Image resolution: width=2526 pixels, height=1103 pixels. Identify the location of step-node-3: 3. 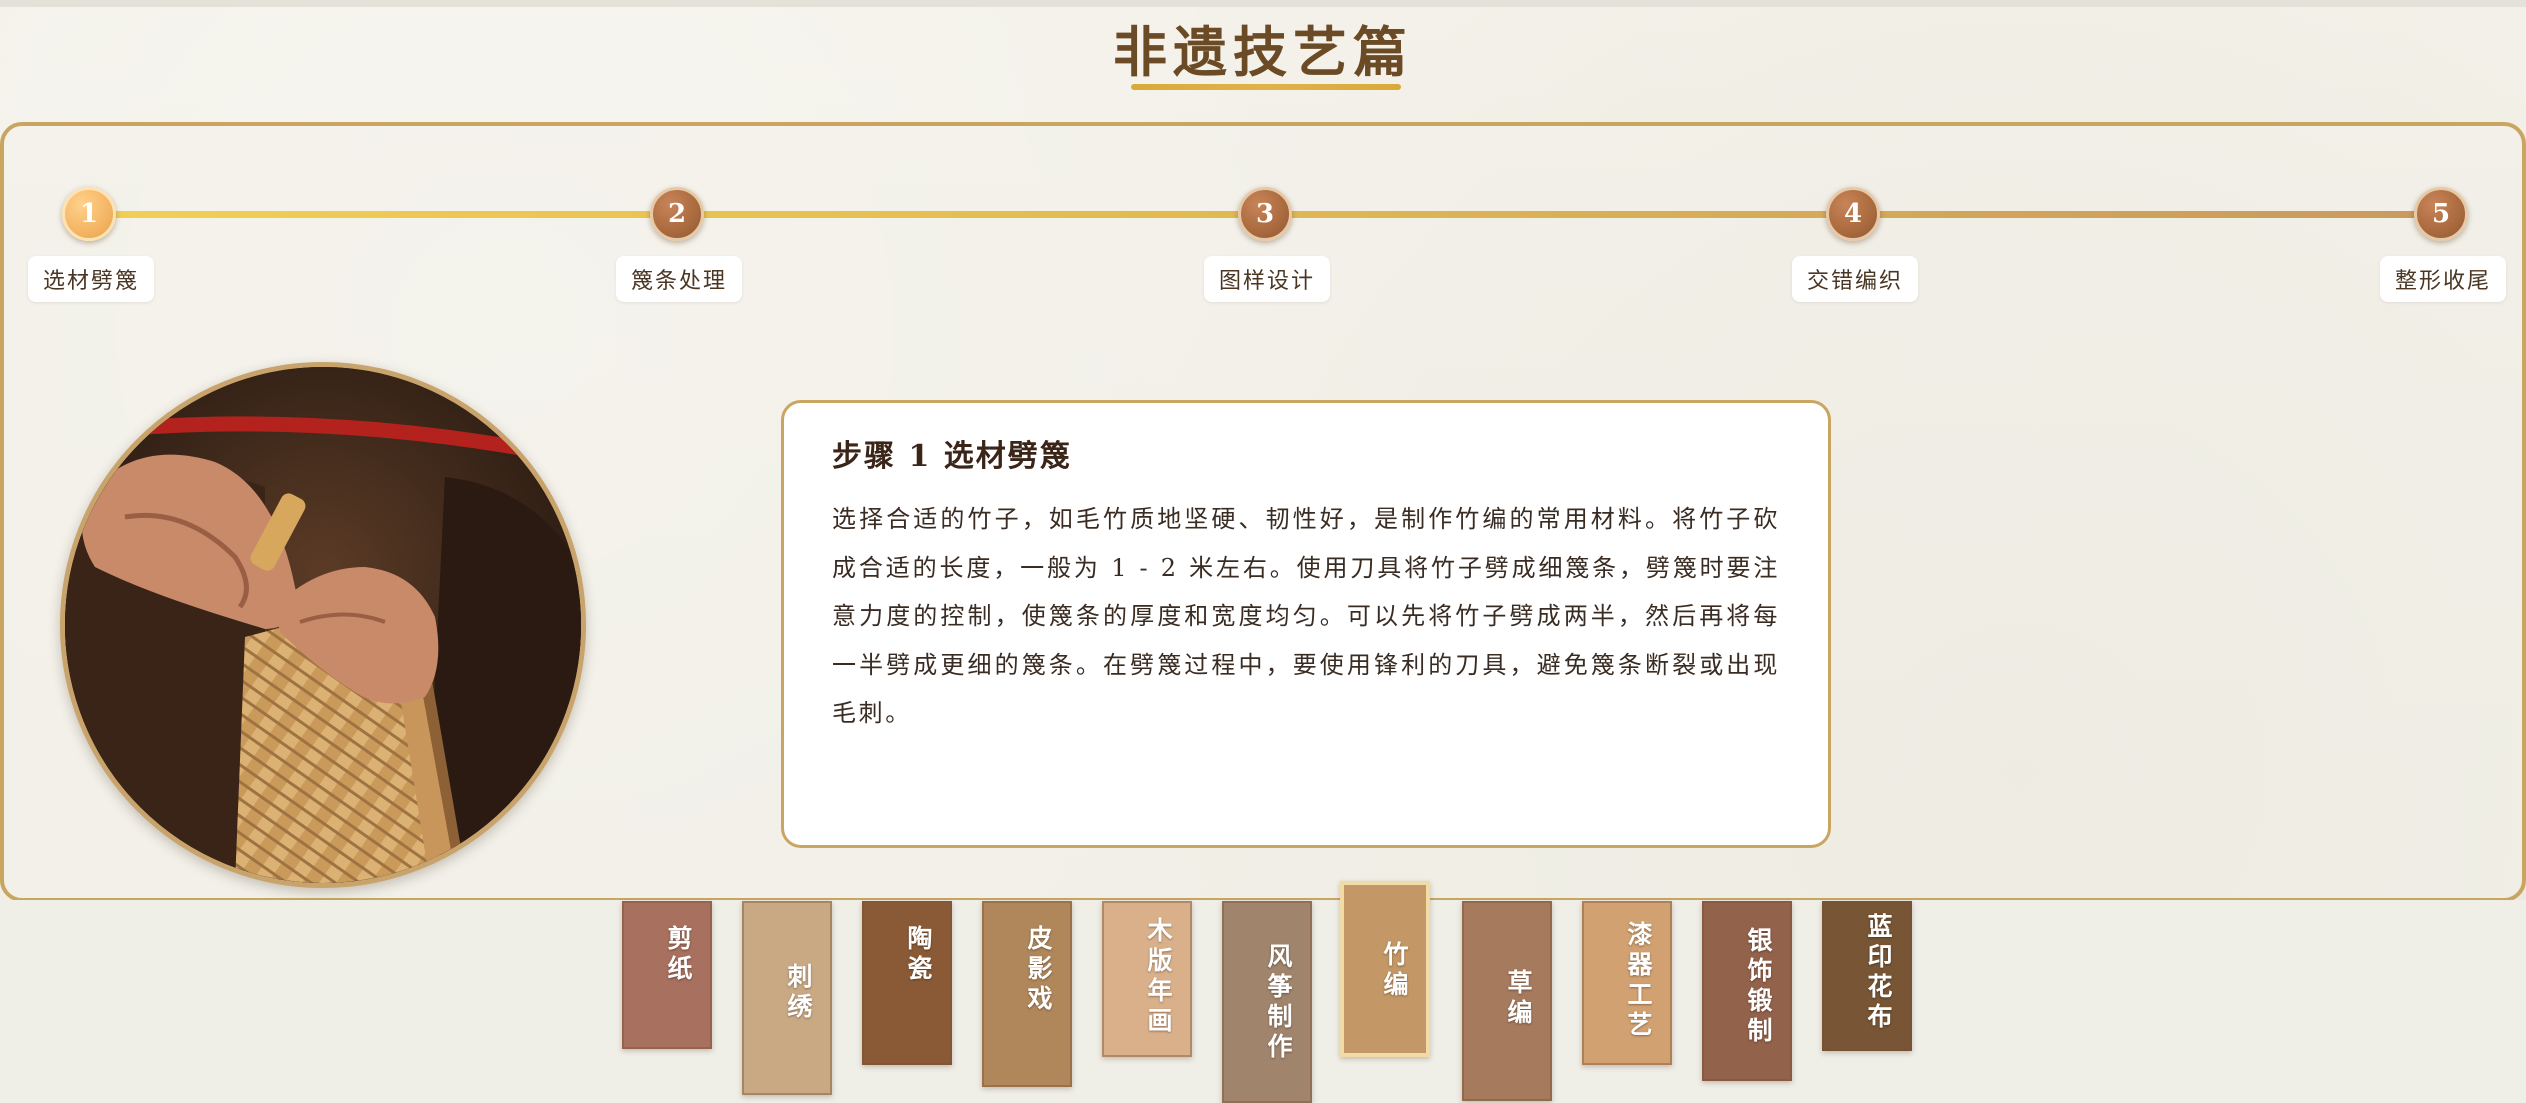
(1265, 214).